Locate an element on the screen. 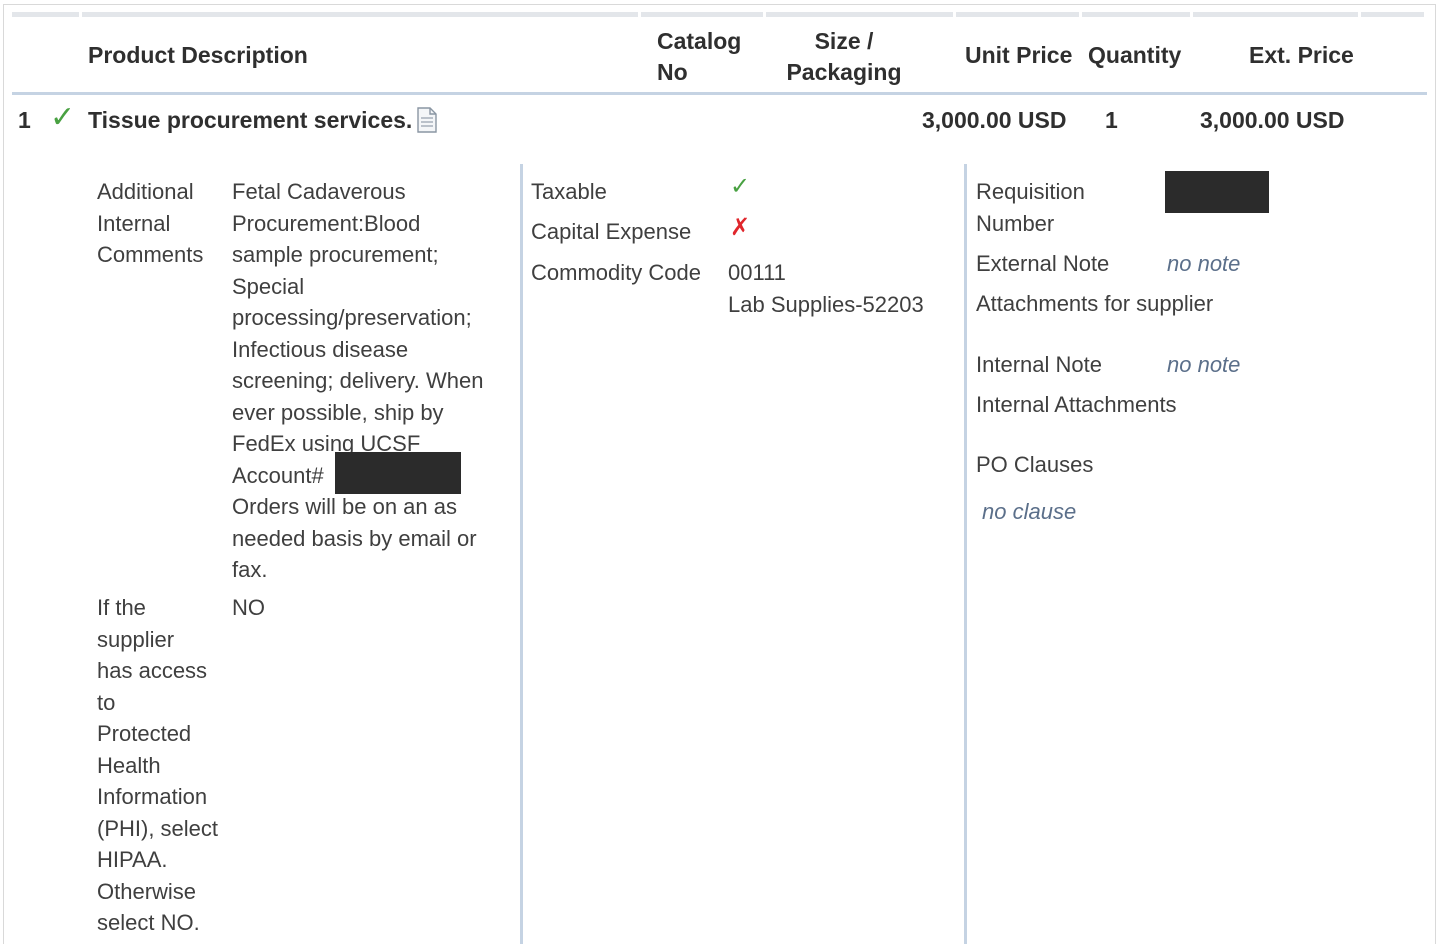  comment-line: Procurement:Blood is located at coordinates (326, 223).